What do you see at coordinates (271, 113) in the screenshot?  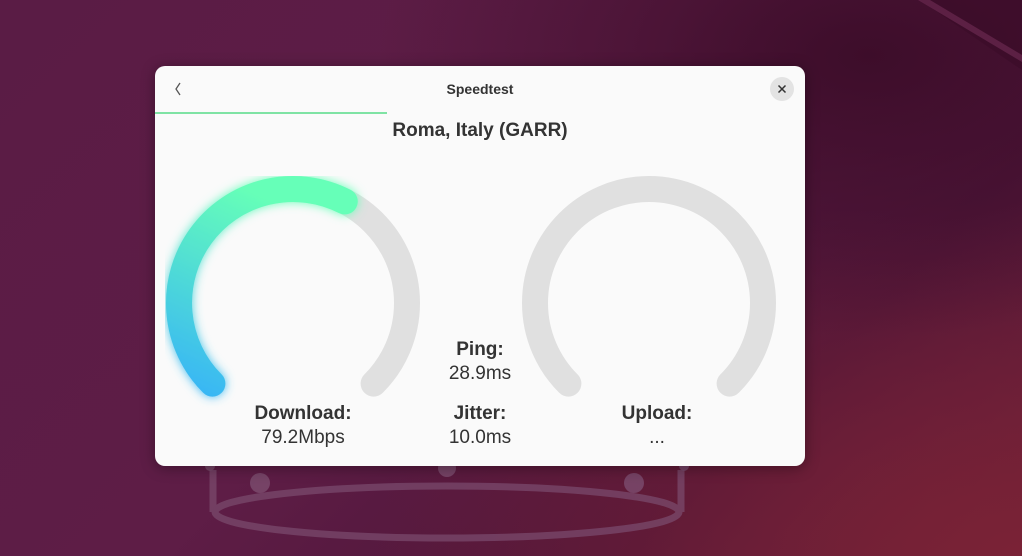 I see `test-progress-fill` at bounding box center [271, 113].